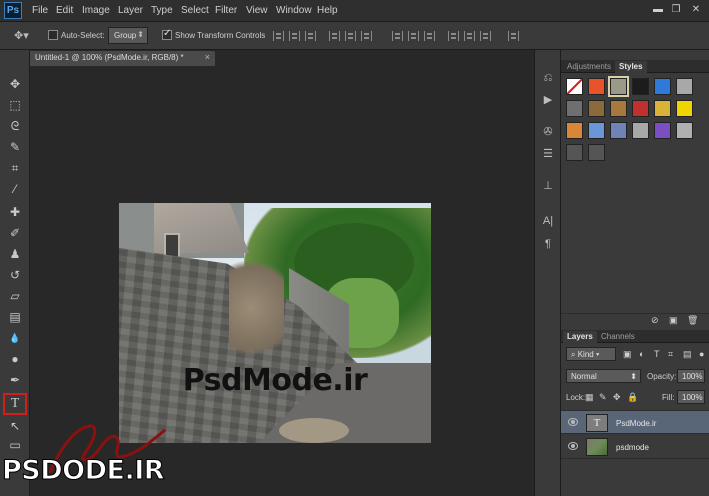  I want to click on menu-view: View, so click(257, 10).